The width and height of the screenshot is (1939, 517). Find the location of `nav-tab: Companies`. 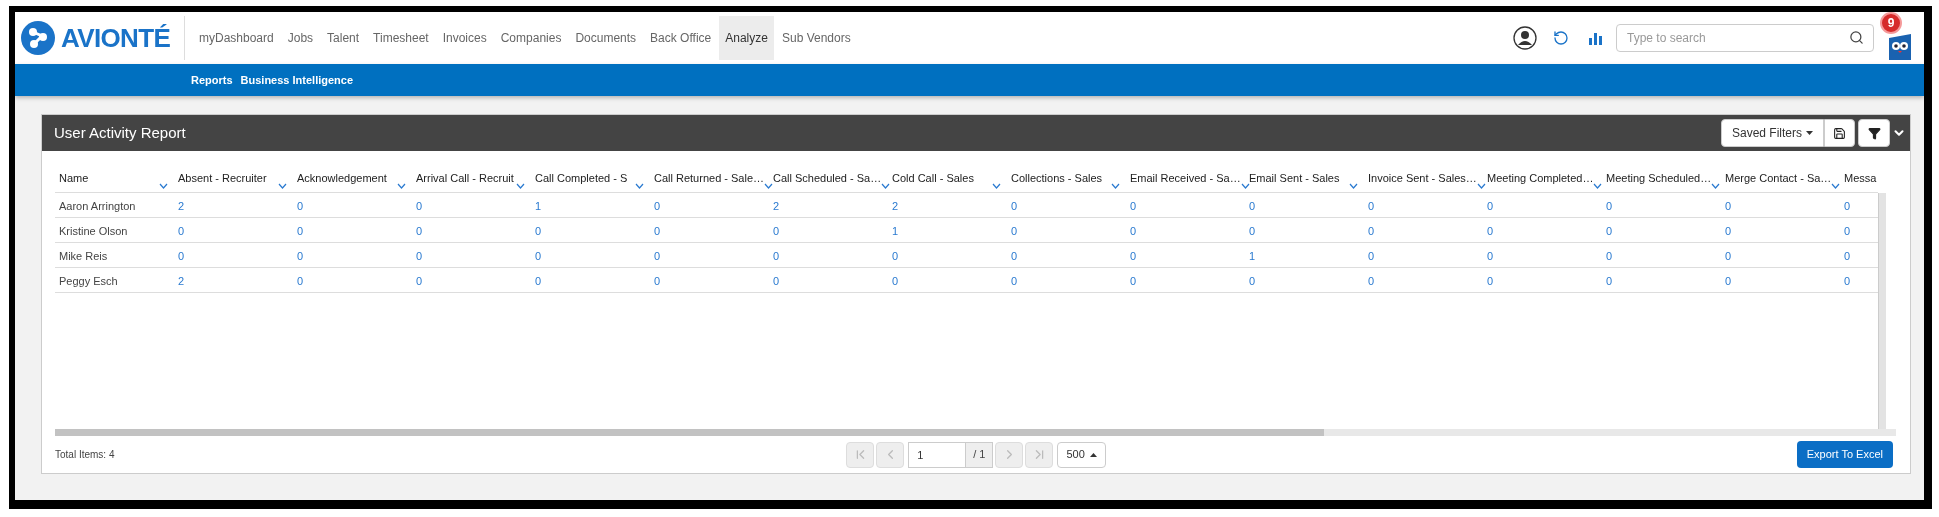

nav-tab: Companies is located at coordinates (531, 38).